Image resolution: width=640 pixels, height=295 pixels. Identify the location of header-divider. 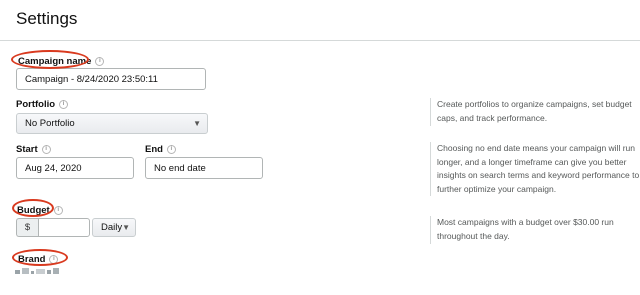
(320, 40).